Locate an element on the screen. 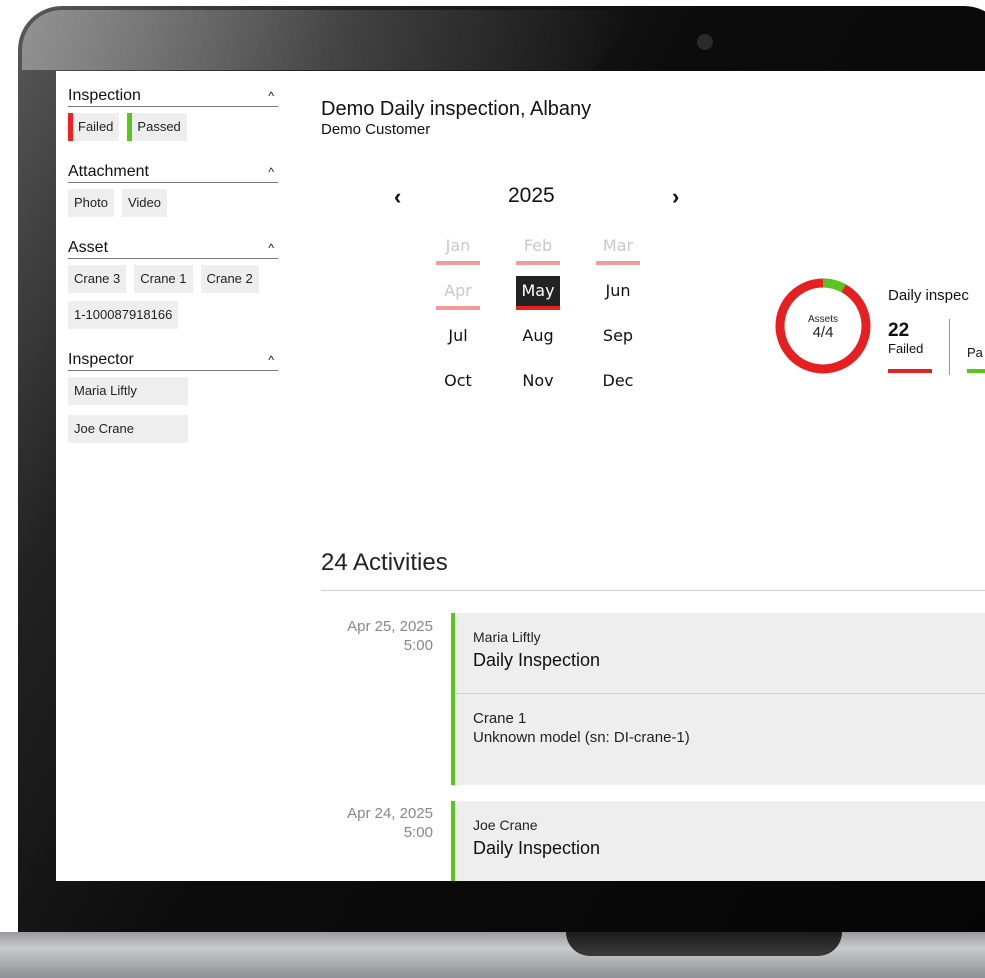 The width and height of the screenshot is (985, 978). activities-divider is located at coordinates (653, 590).